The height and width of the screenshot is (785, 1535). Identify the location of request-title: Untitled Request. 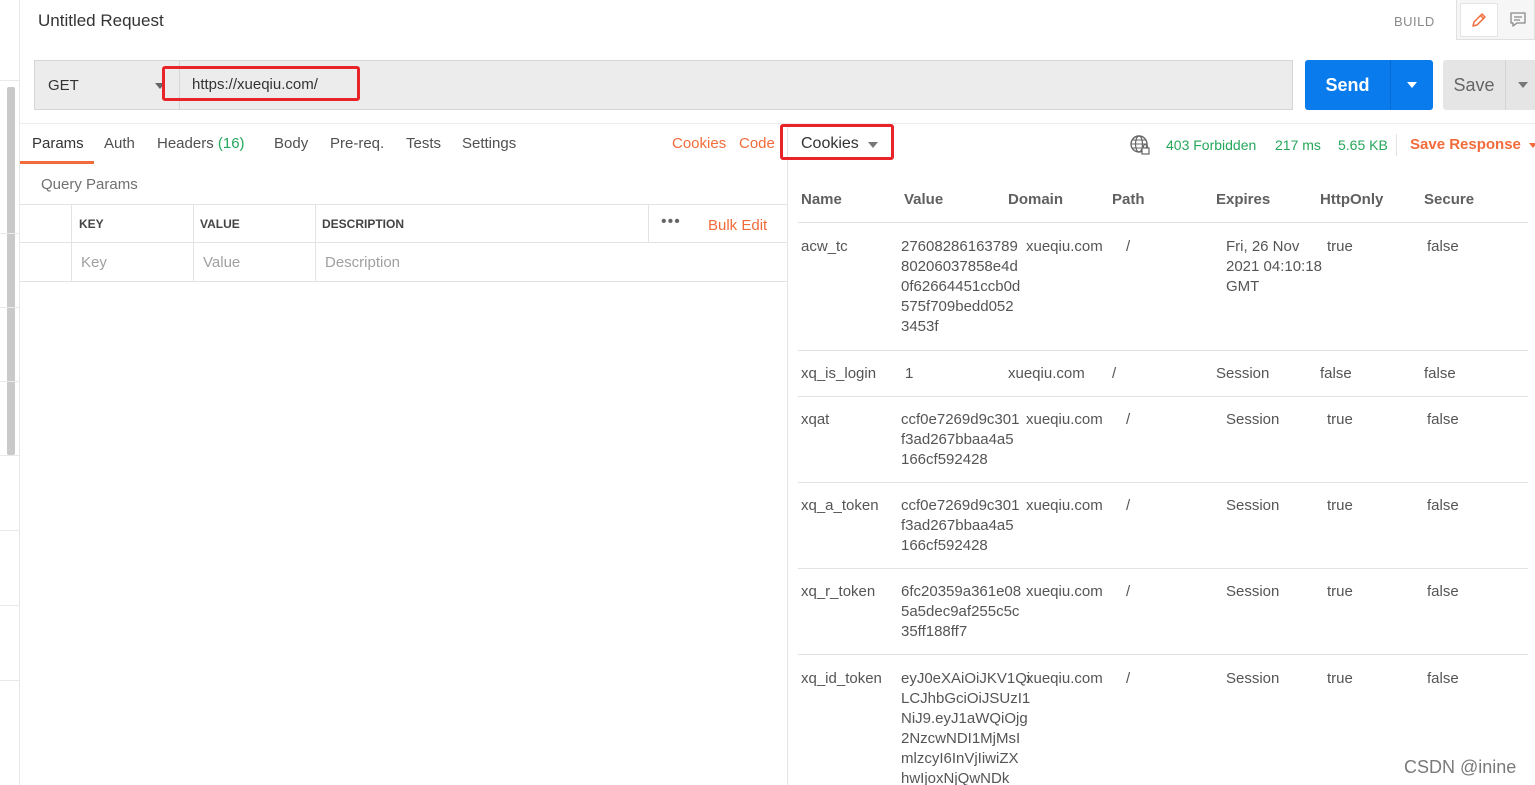
(101, 21).